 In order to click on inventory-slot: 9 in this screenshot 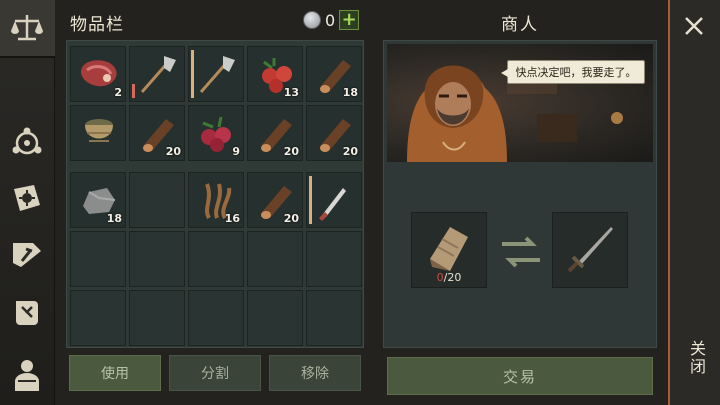, I will do `click(216, 133)`.